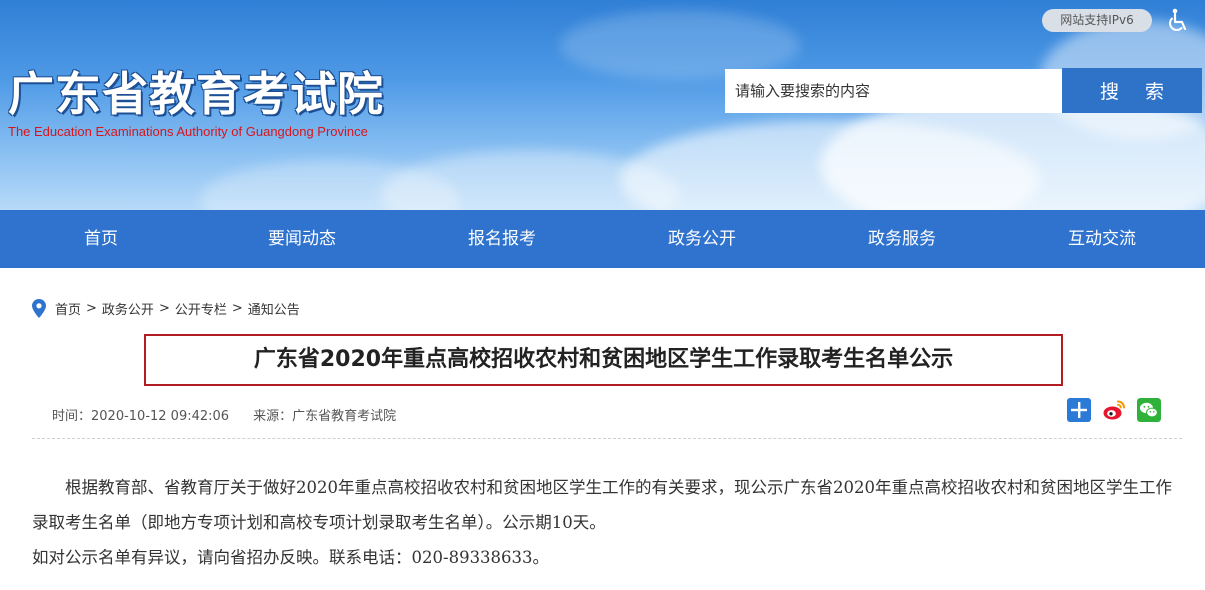  What do you see at coordinates (196, 91) in the screenshot?
I see `site-title: 广东省教育考试院` at bounding box center [196, 91].